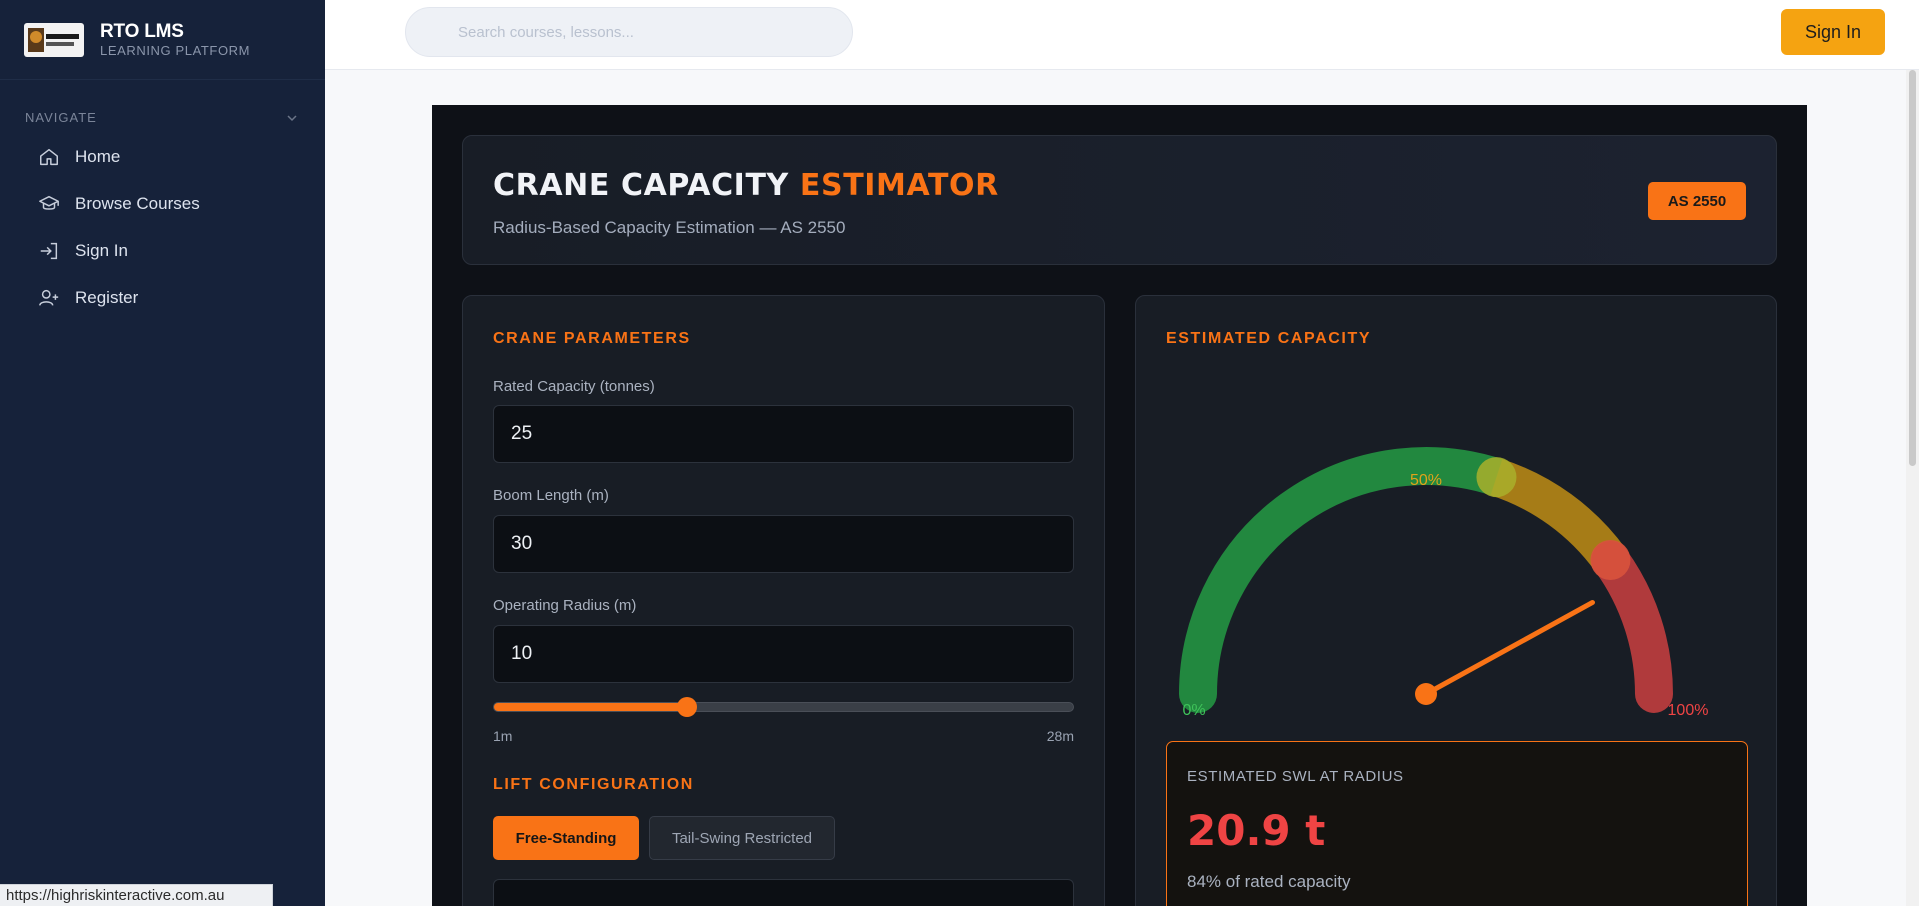  Describe the element at coordinates (783, 434) in the screenshot. I see `rated-capacity-field` at that location.